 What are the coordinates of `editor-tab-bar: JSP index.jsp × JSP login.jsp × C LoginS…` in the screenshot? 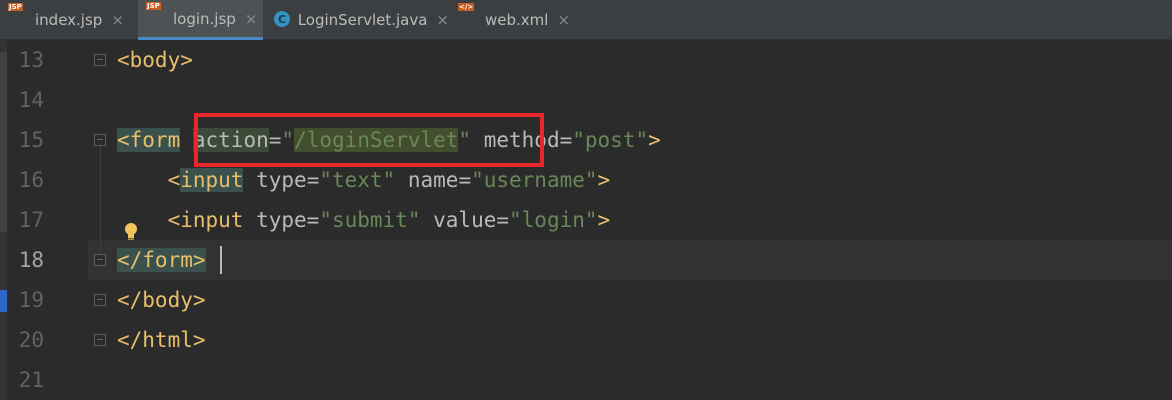 It's located at (586, 20).